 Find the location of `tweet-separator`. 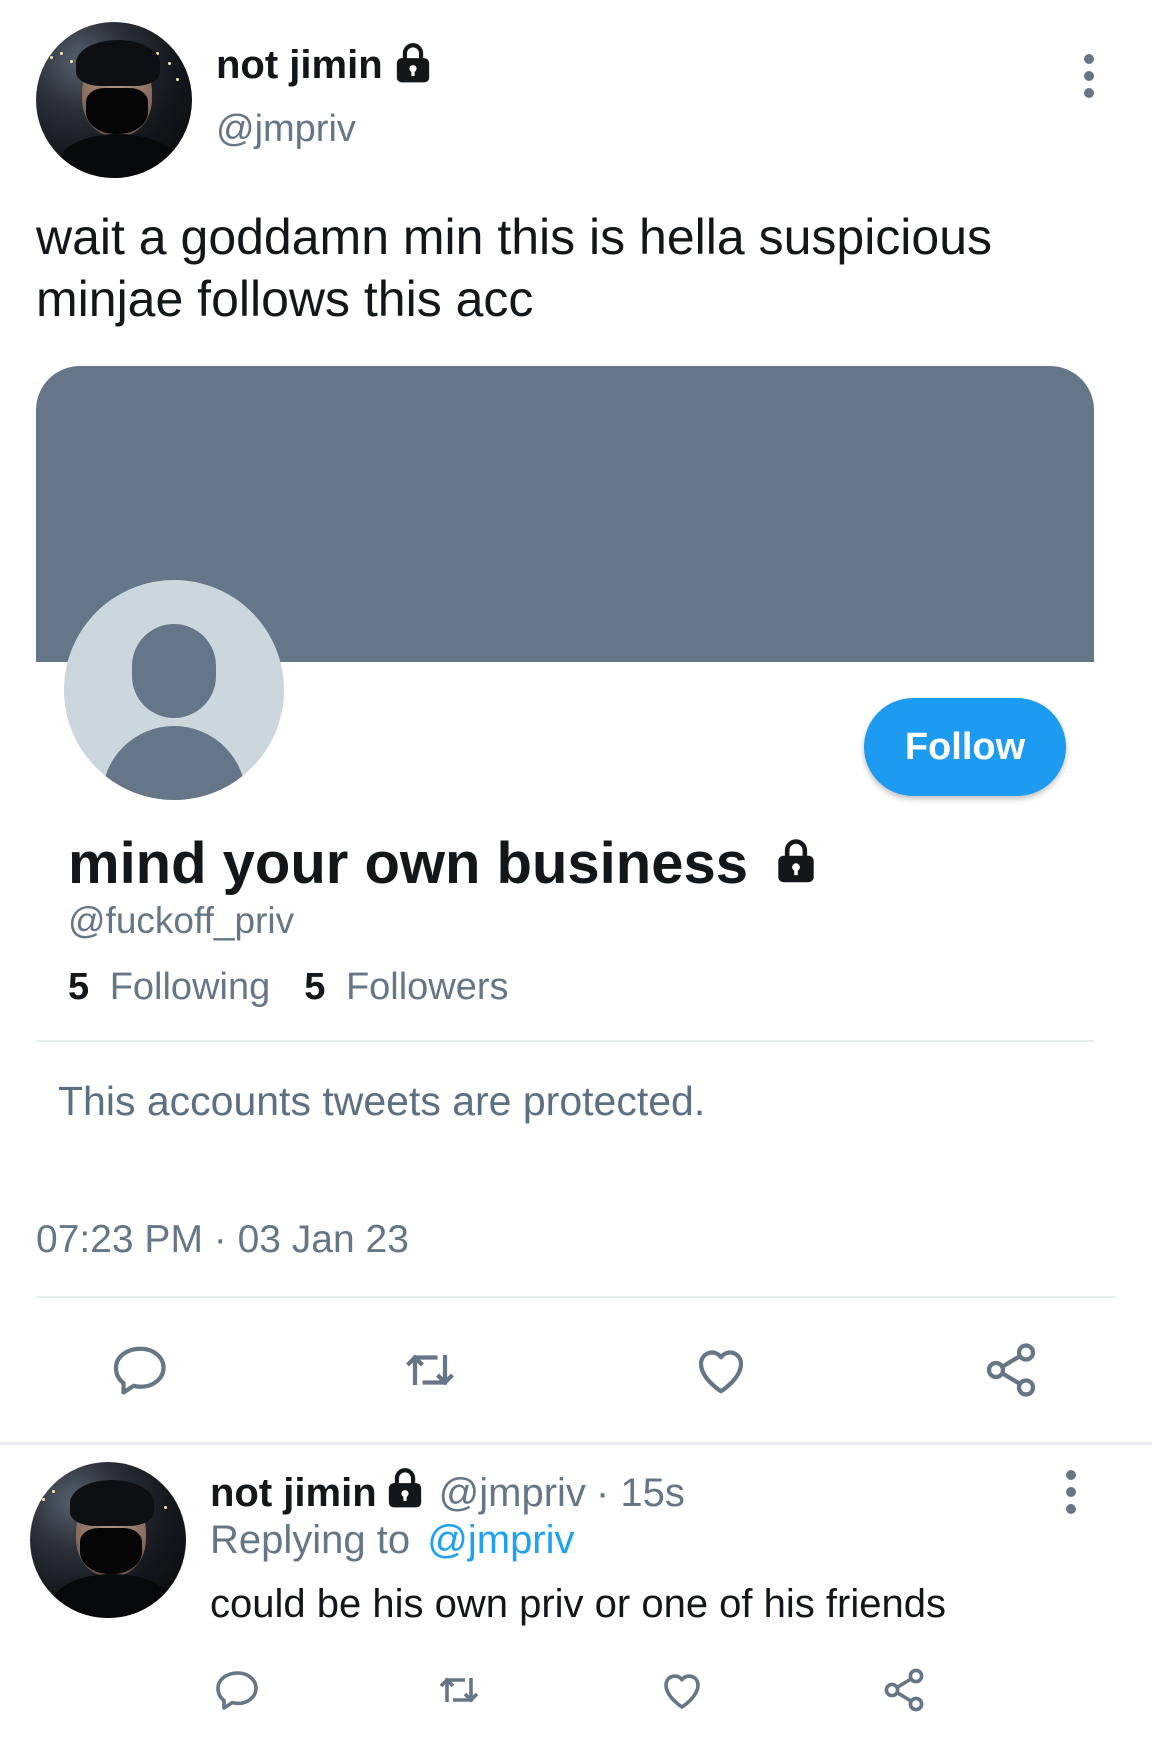

tweet-separator is located at coordinates (576, 1443).